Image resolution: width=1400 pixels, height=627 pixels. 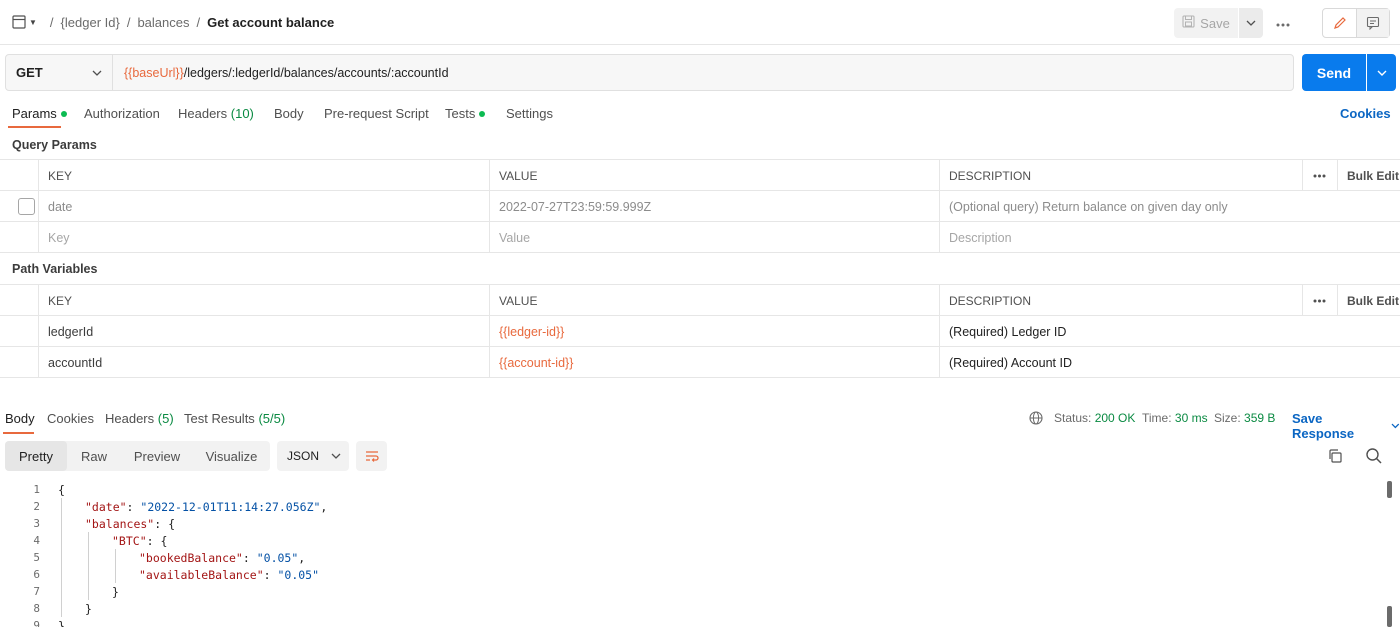 What do you see at coordinates (206, 507) in the screenshot?
I see `code-text: "date": "2022-12-01T11:14:27.056Z",` at bounding box center [206, 507].